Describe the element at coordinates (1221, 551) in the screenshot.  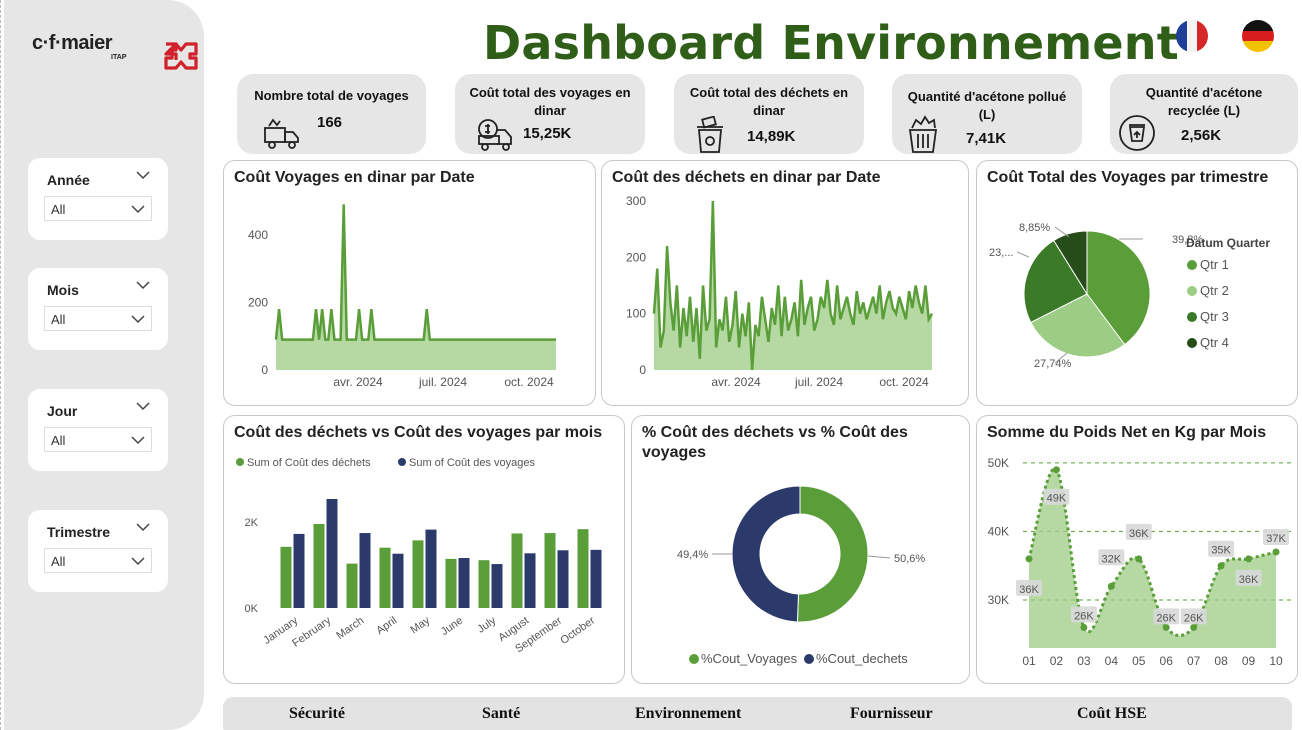
I see `data-label: 35K` at that location.